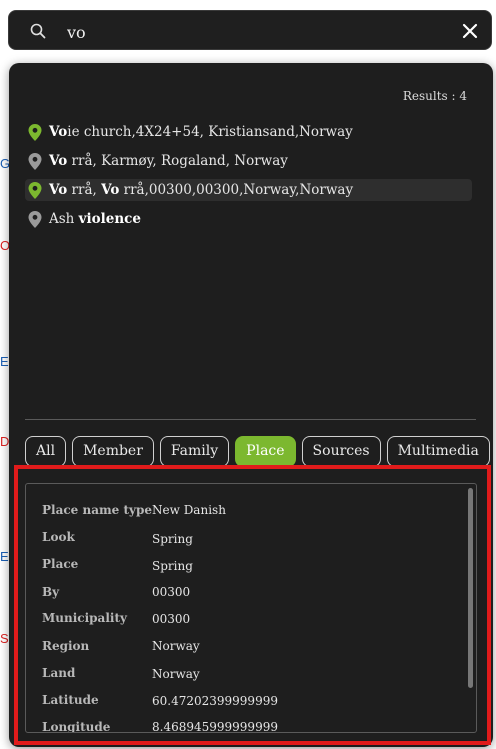 The image size is (496, 749). What do you see at coordinates (341, 451) in the screenshot?
I see `tab-sources: Sources` at bounding box center [341, 451].